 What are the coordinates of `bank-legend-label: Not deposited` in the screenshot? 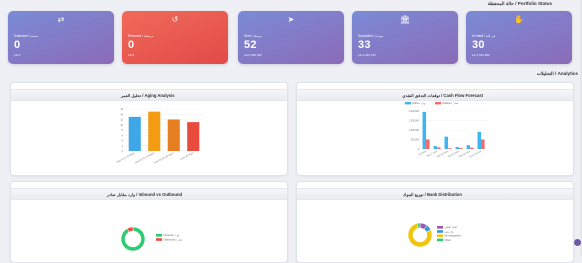 It's located at (453, 236).